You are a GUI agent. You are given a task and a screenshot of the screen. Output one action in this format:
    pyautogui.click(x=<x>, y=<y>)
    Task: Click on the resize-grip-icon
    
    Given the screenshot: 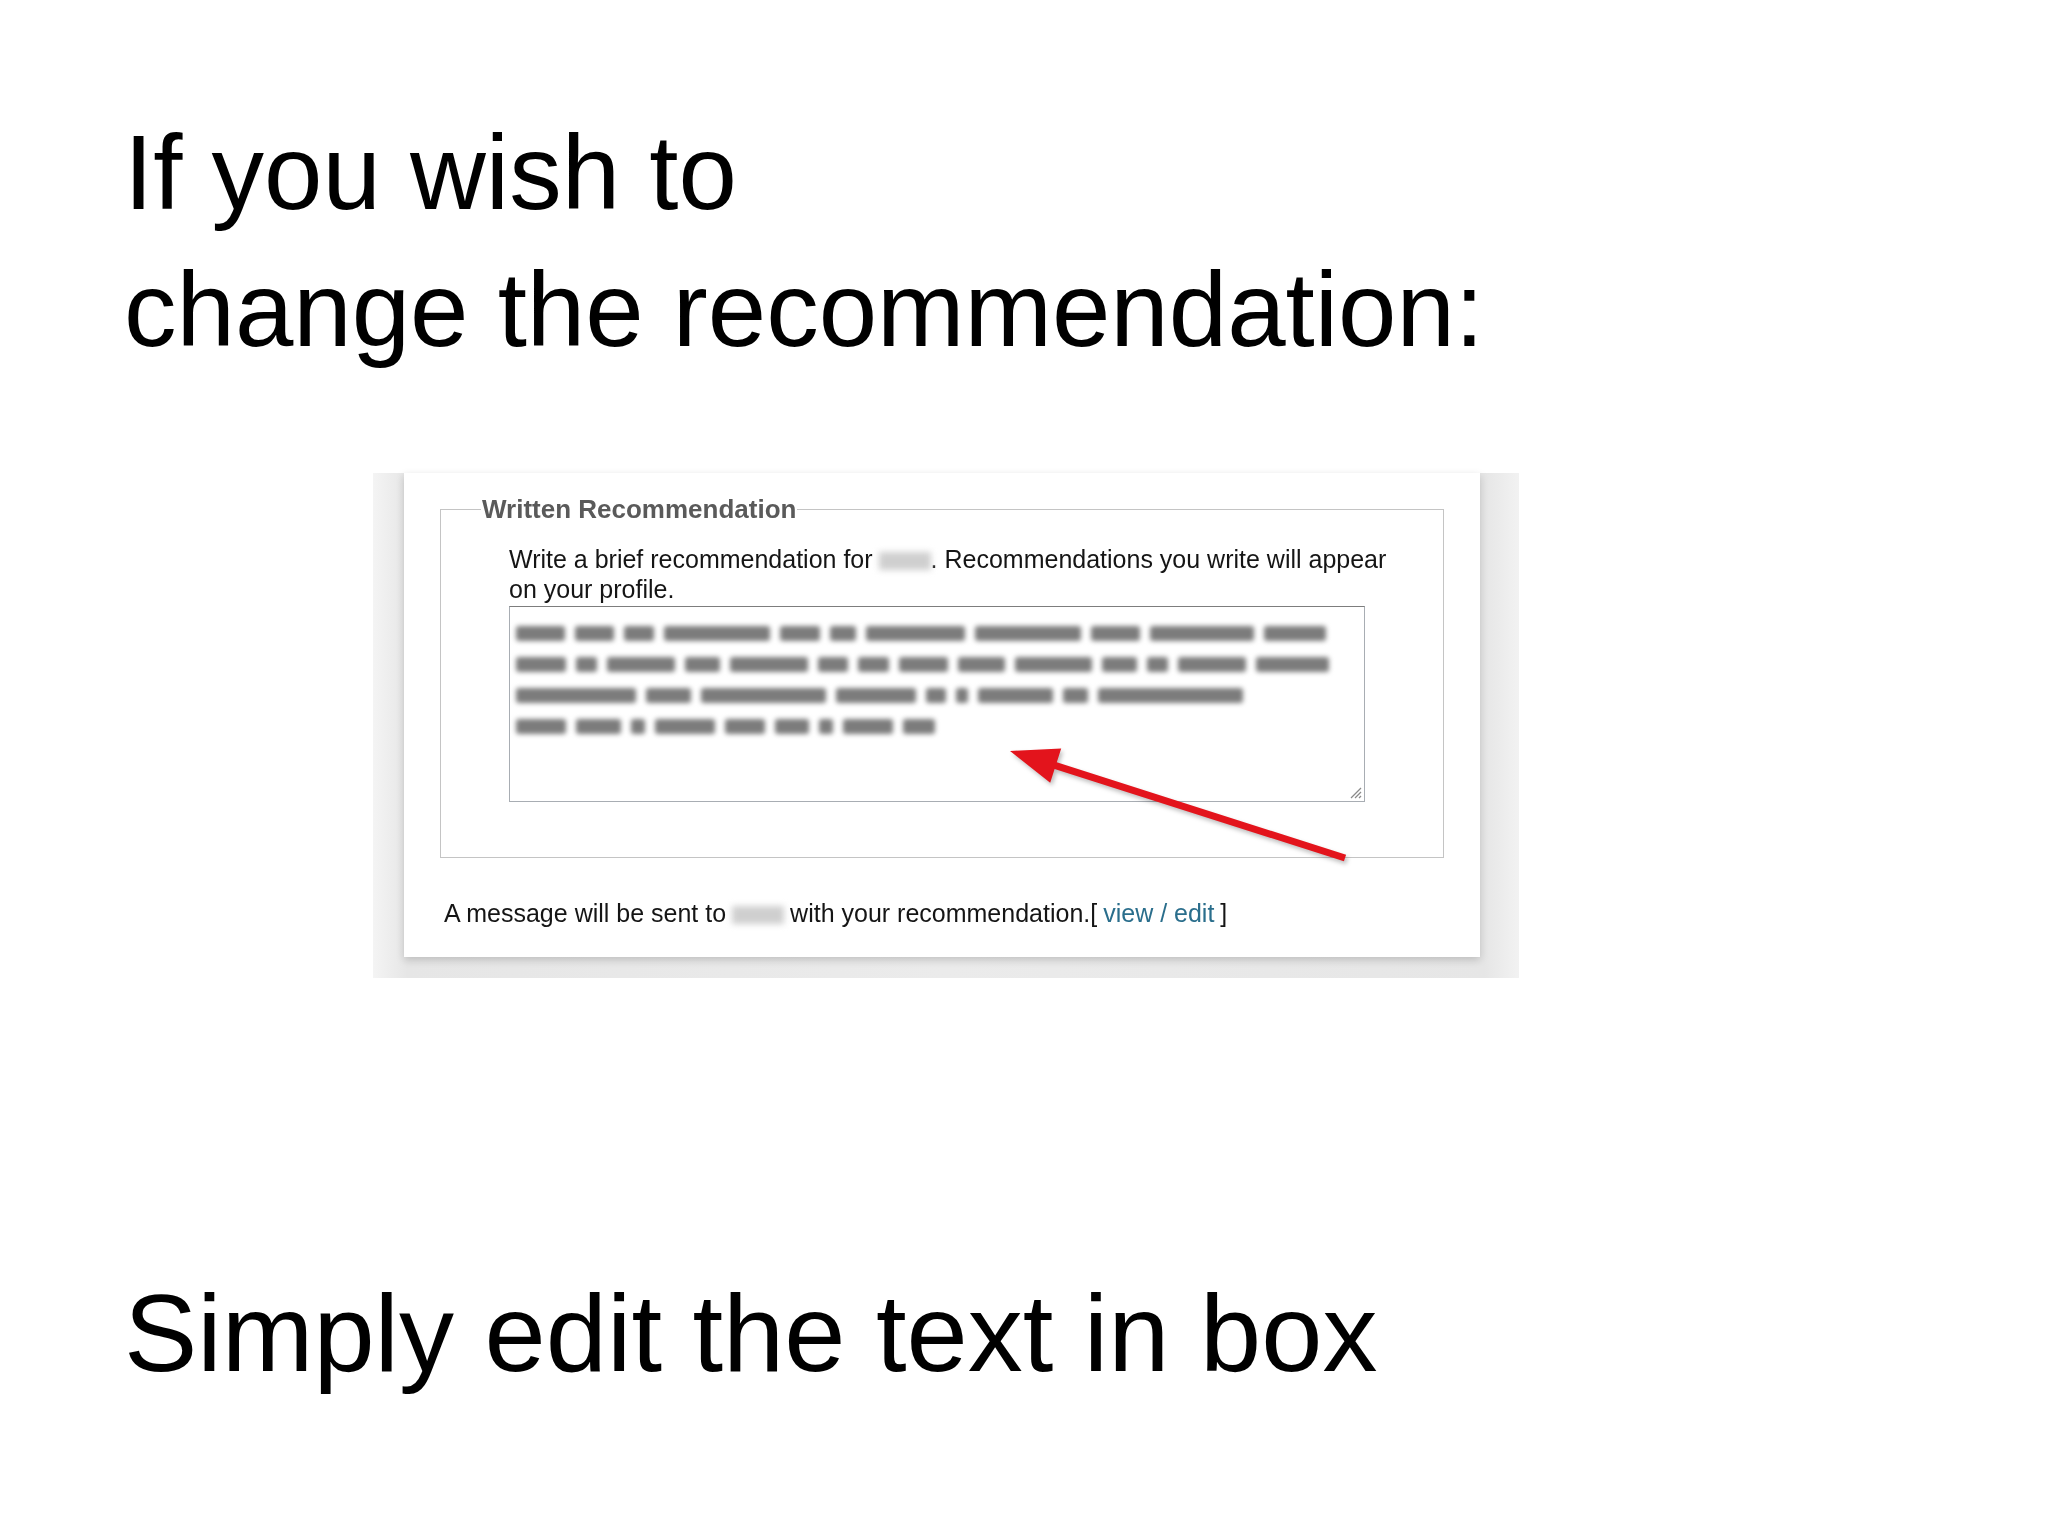 What is the action you would take?
    pyautogui.click(x=1356, y=793)
    